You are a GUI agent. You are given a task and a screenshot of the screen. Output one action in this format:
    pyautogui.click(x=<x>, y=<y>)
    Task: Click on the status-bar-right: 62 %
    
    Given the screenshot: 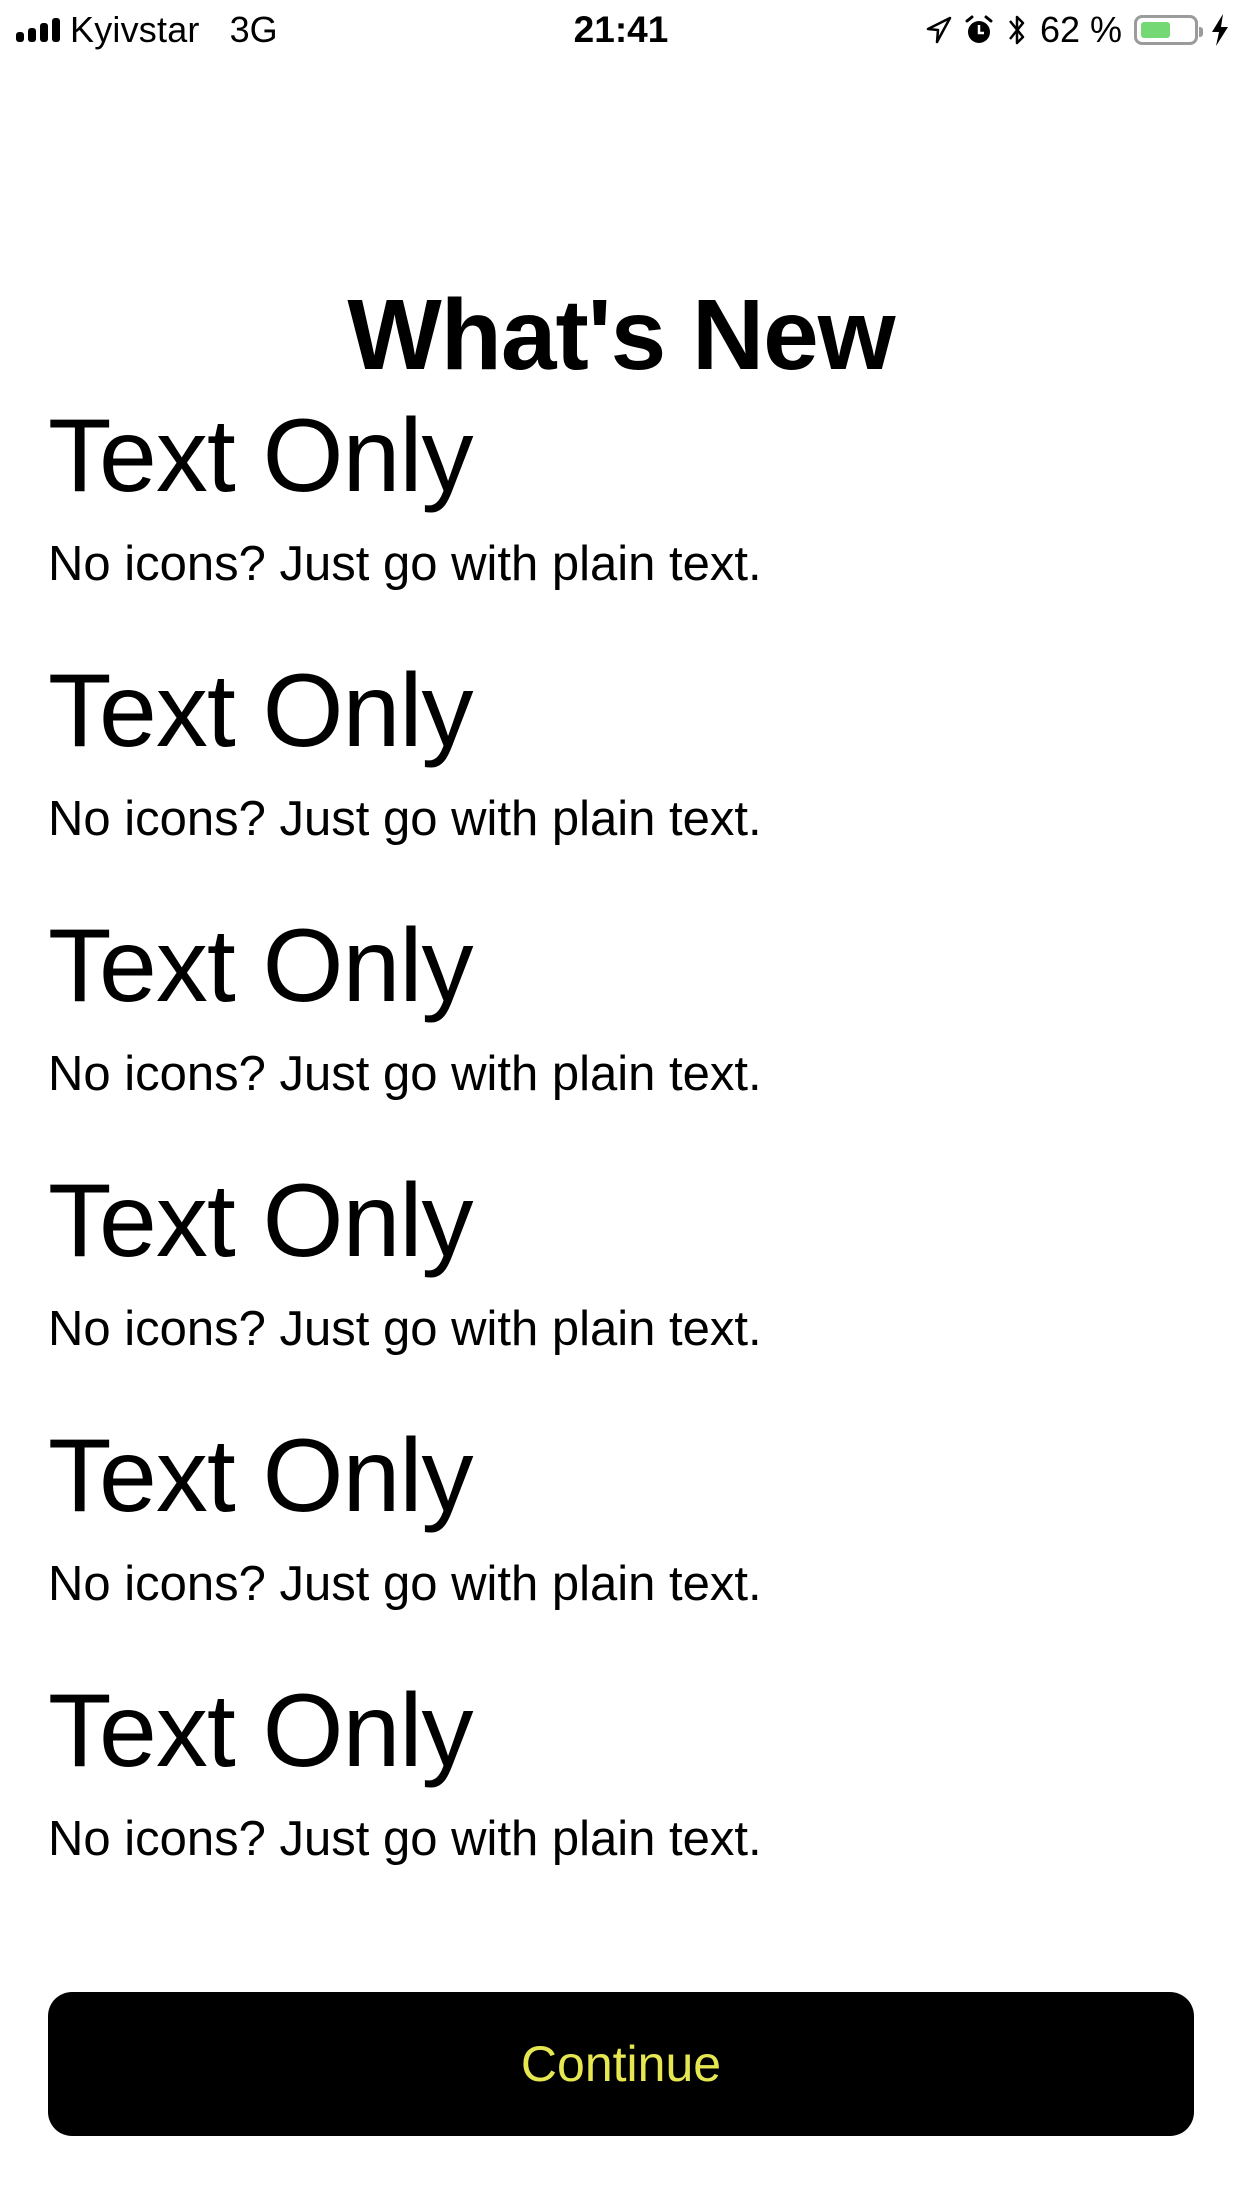 What is the action you would take?
    pyautogui.click(x=1078, y=29)
    